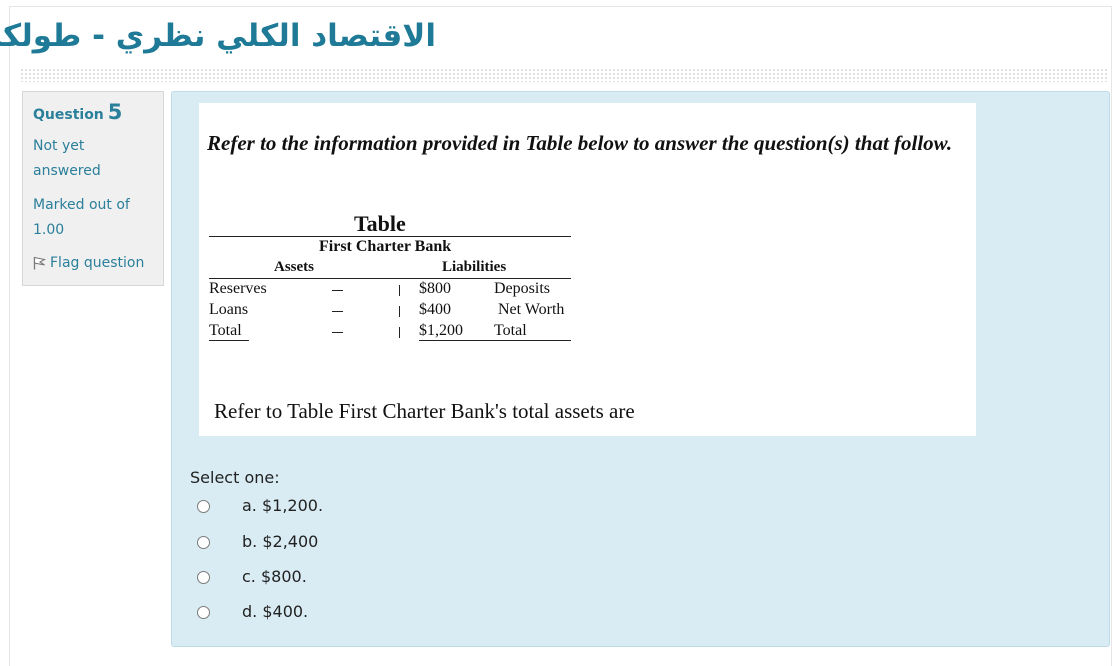 The image size is (1116, 666). I want to click on table-cell-amount: $1,200, so click(441, 330).